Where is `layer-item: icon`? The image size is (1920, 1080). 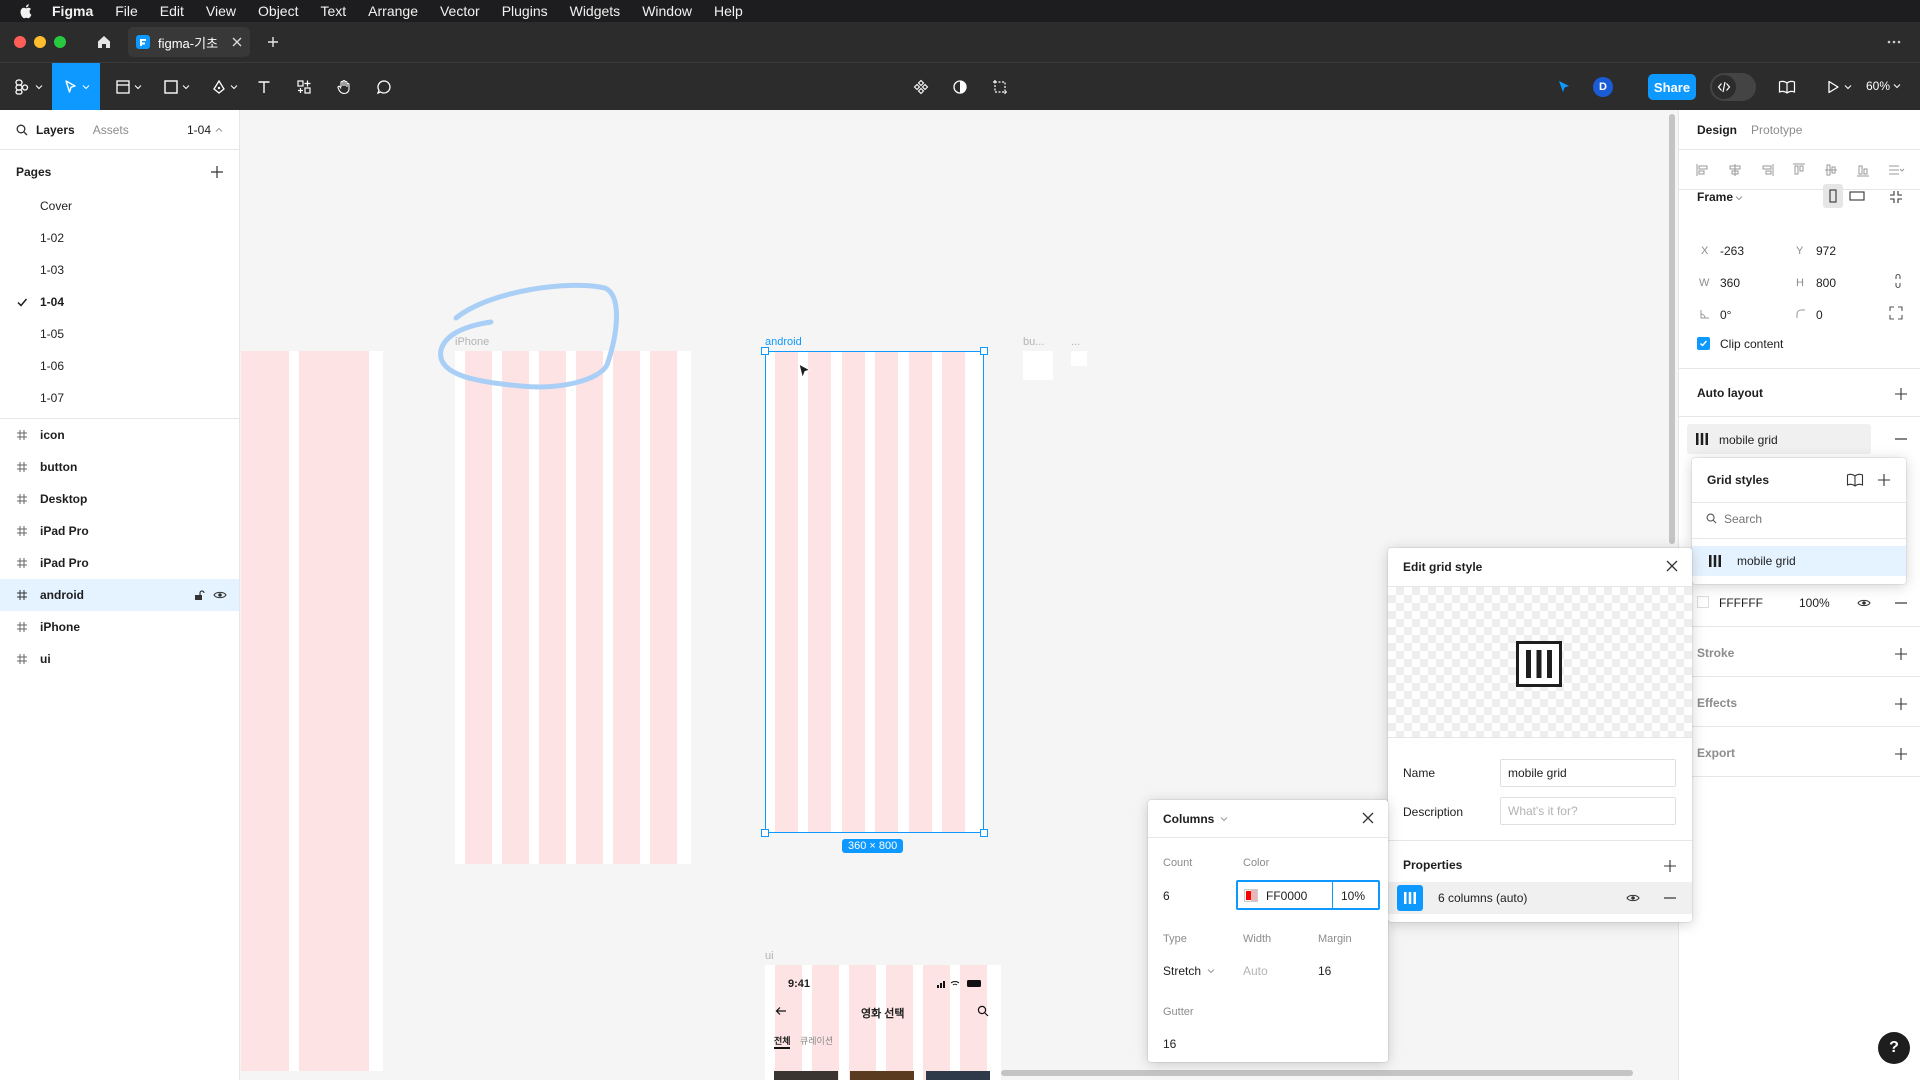 layer-item: icon is located at coordinates (119, 435).